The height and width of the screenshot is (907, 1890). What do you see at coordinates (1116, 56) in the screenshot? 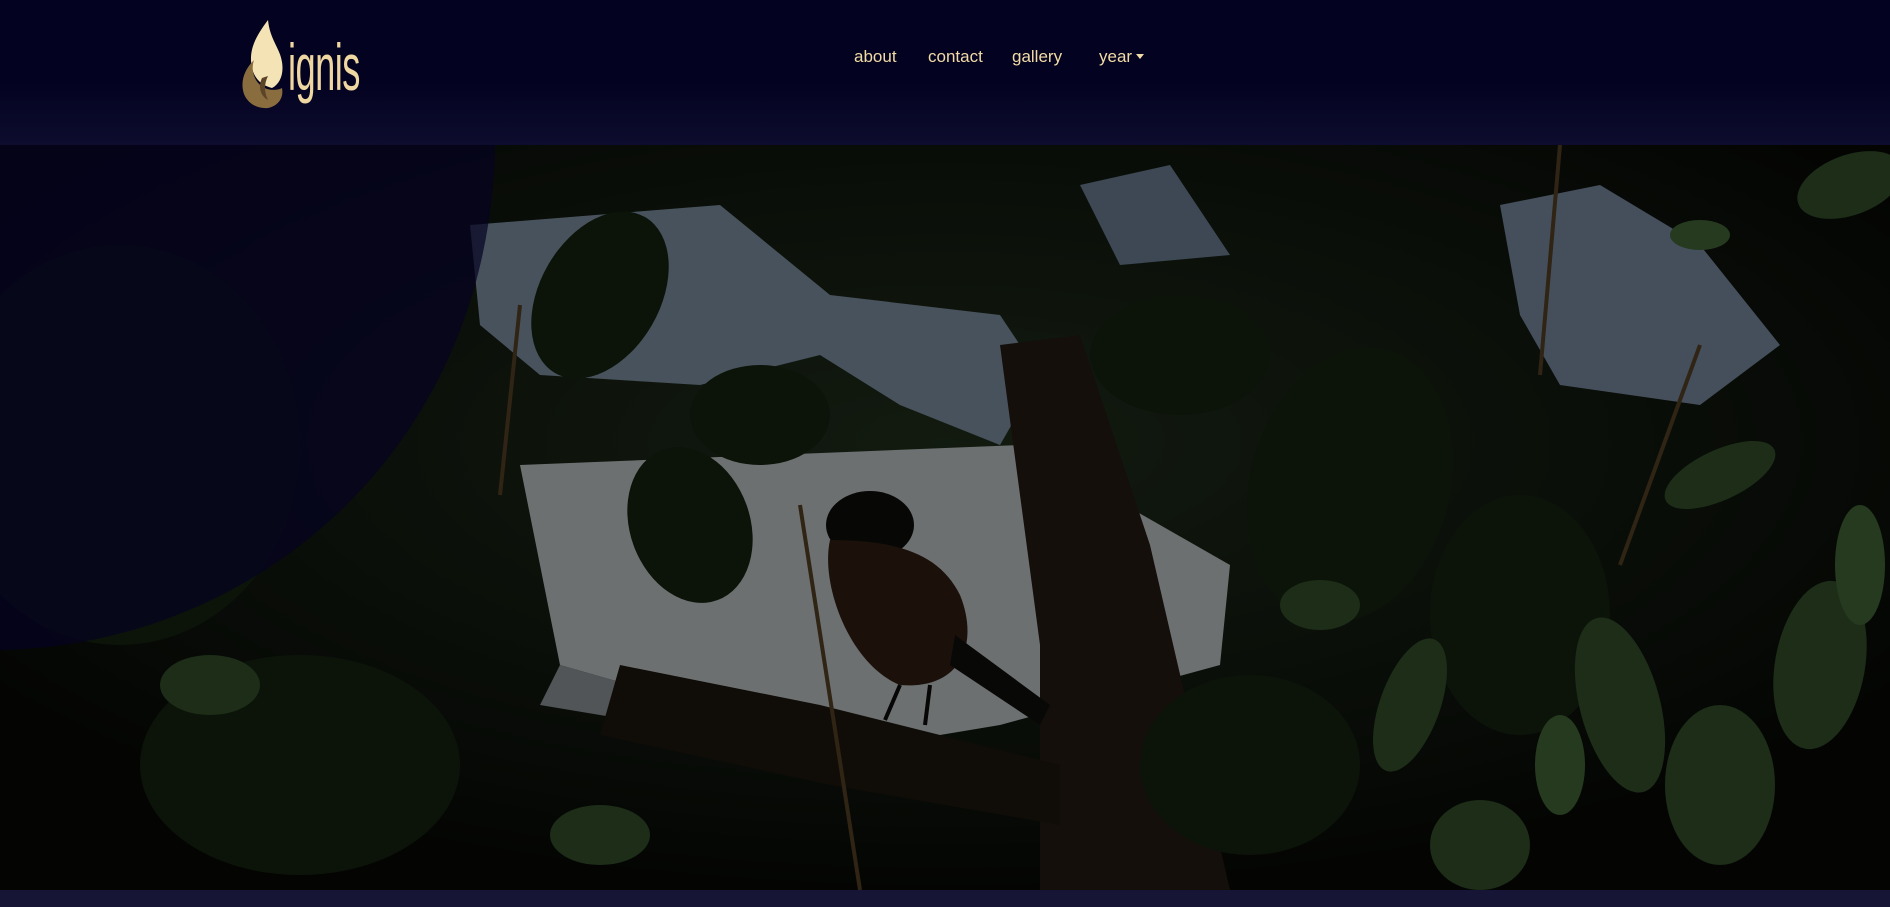
I see `nav-year-label: year` at bounding box center [1116, 56].